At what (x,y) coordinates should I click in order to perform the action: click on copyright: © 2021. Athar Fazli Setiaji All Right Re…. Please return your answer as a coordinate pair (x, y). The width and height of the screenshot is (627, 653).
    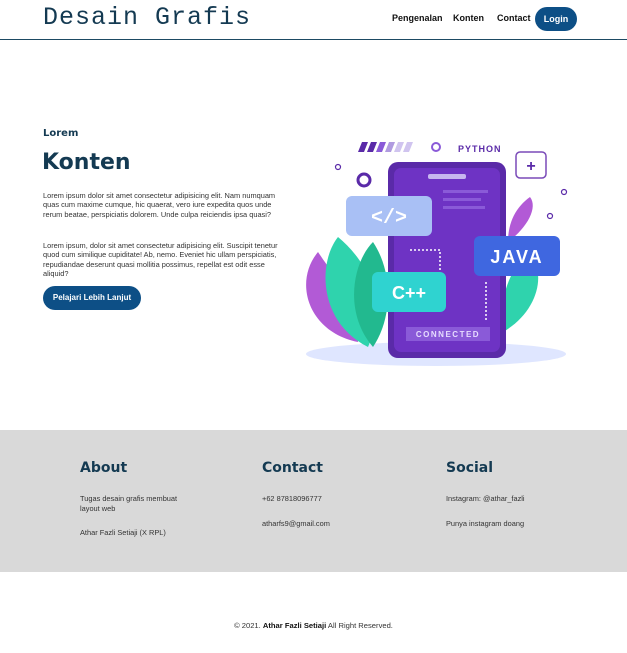
    Looking at the image, I should click on (313, 625).